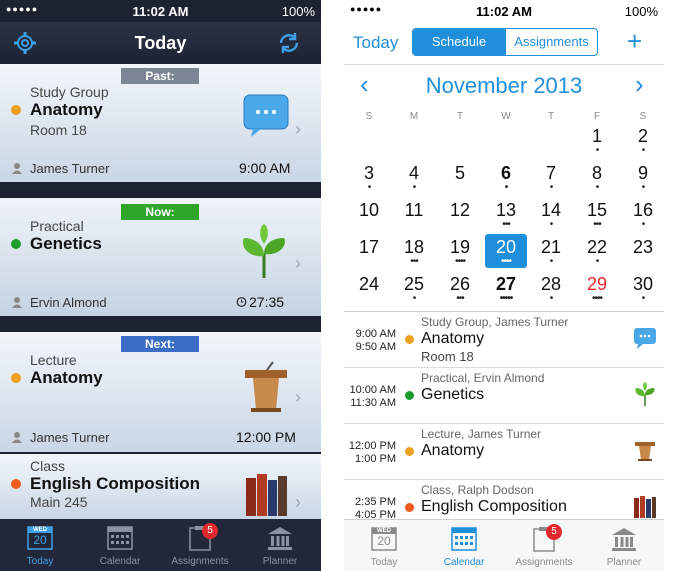  I want to click on event-room: Room 18, so click(58, 130).